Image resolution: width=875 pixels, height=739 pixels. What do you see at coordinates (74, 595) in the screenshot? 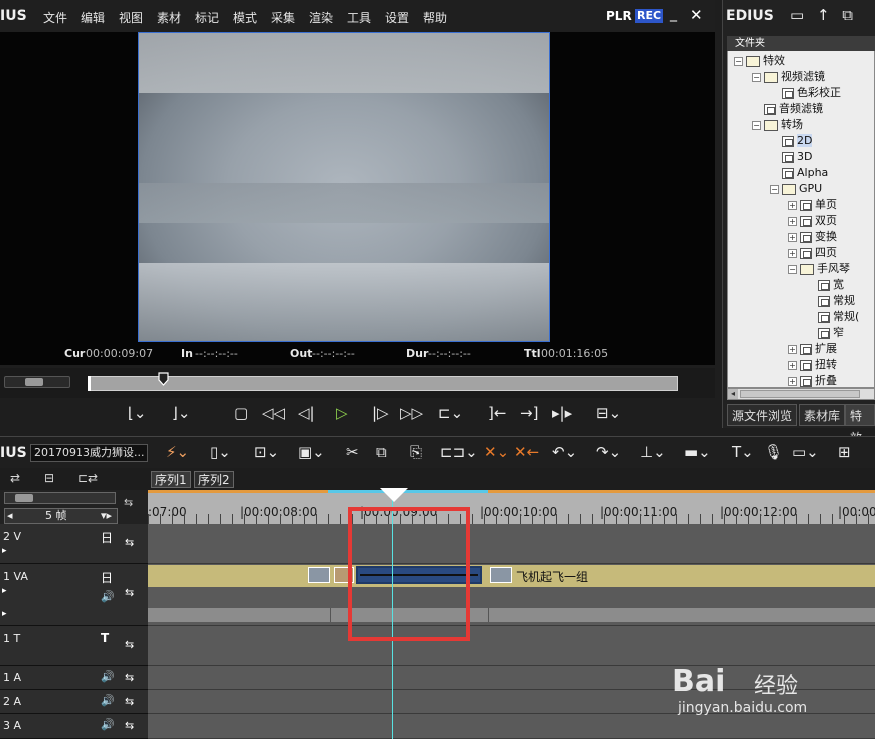
I see `track-header-1va: 1 VA ▸ ▸ 日 🔊 ⇆` at bounding box center [74, 595].